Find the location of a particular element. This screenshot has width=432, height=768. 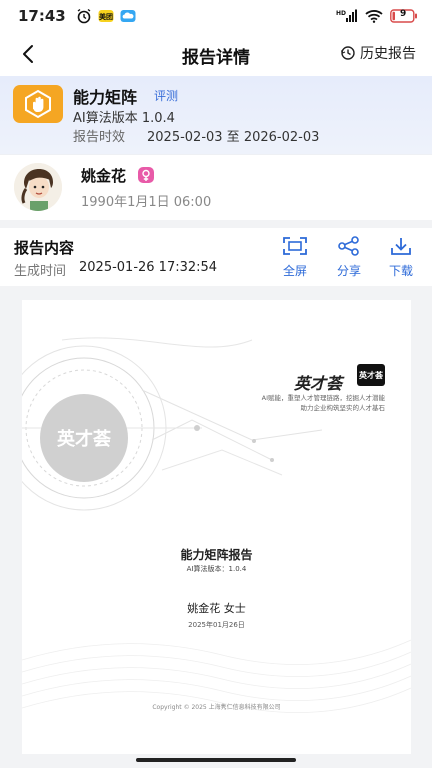

battery-level: 9 is located at coordinates (403, 14).